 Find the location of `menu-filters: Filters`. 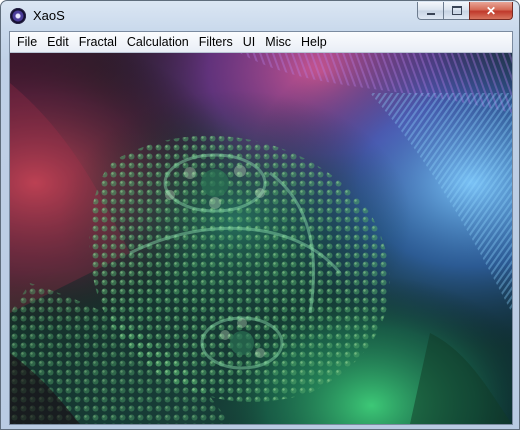

menu-filters: Filters is located at coordinates (216, 42).